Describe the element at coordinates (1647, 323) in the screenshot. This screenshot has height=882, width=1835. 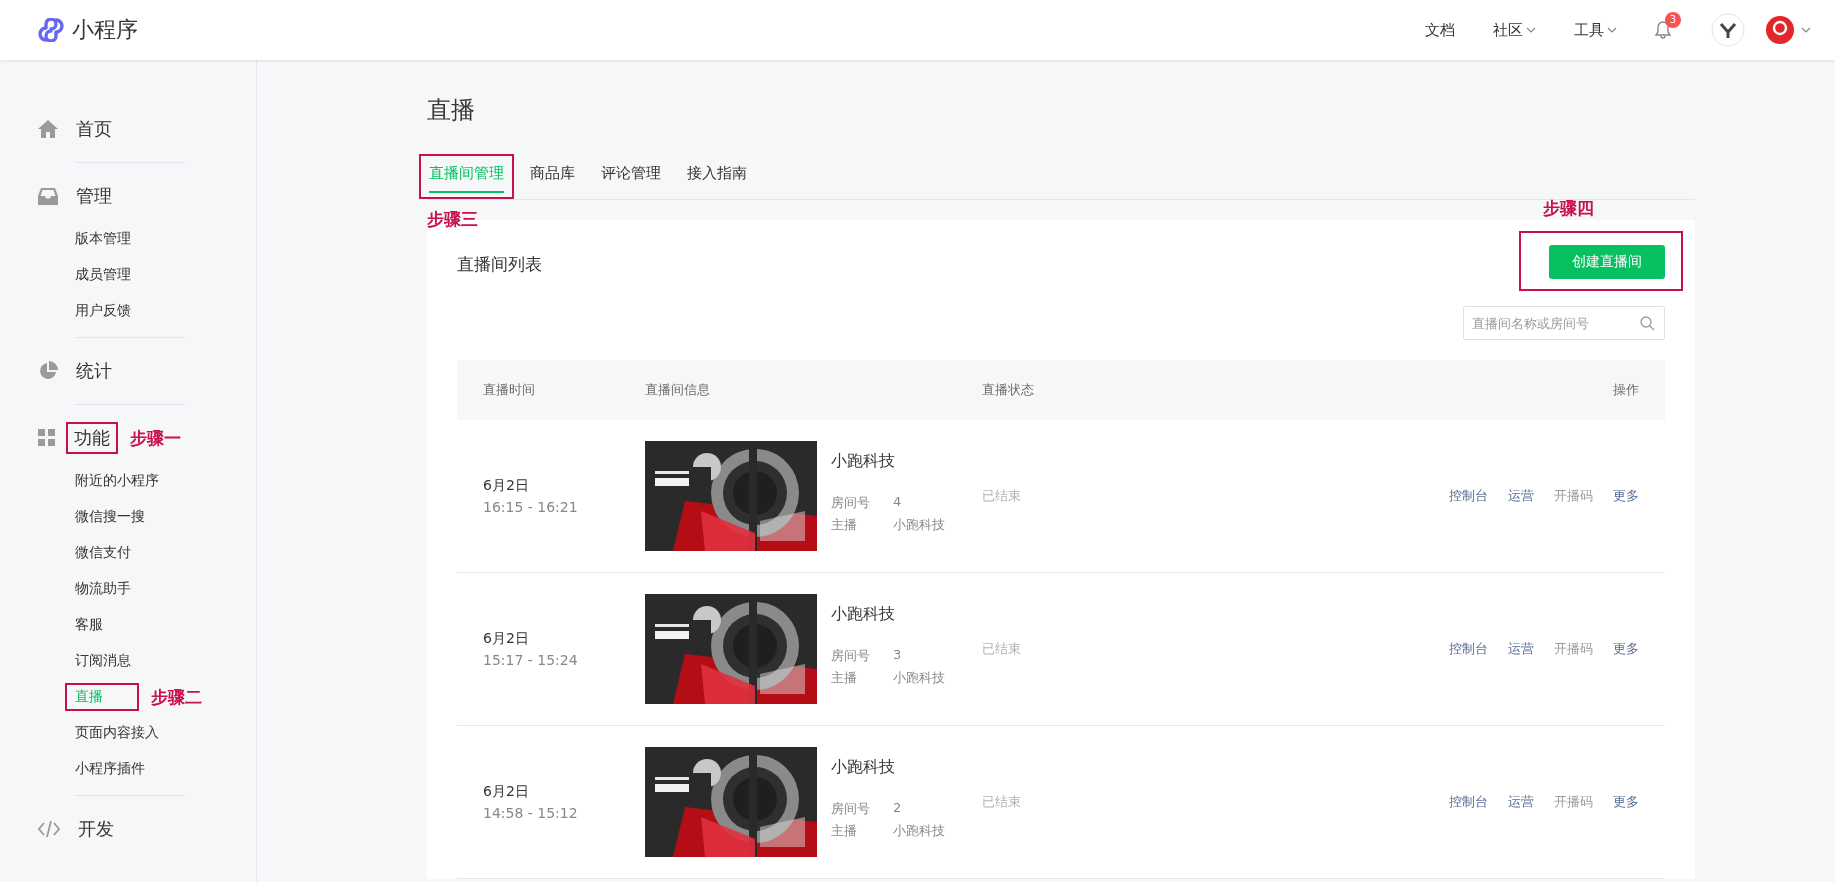
I see `search-icon` at that location.